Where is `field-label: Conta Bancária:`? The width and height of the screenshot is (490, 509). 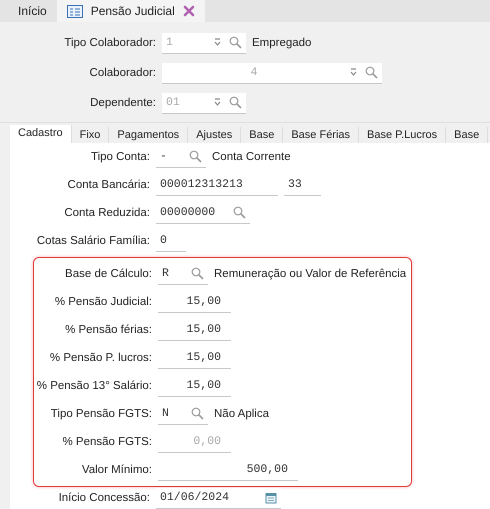
field-label: Conta Bancária: is located at coordinates (108, 185).